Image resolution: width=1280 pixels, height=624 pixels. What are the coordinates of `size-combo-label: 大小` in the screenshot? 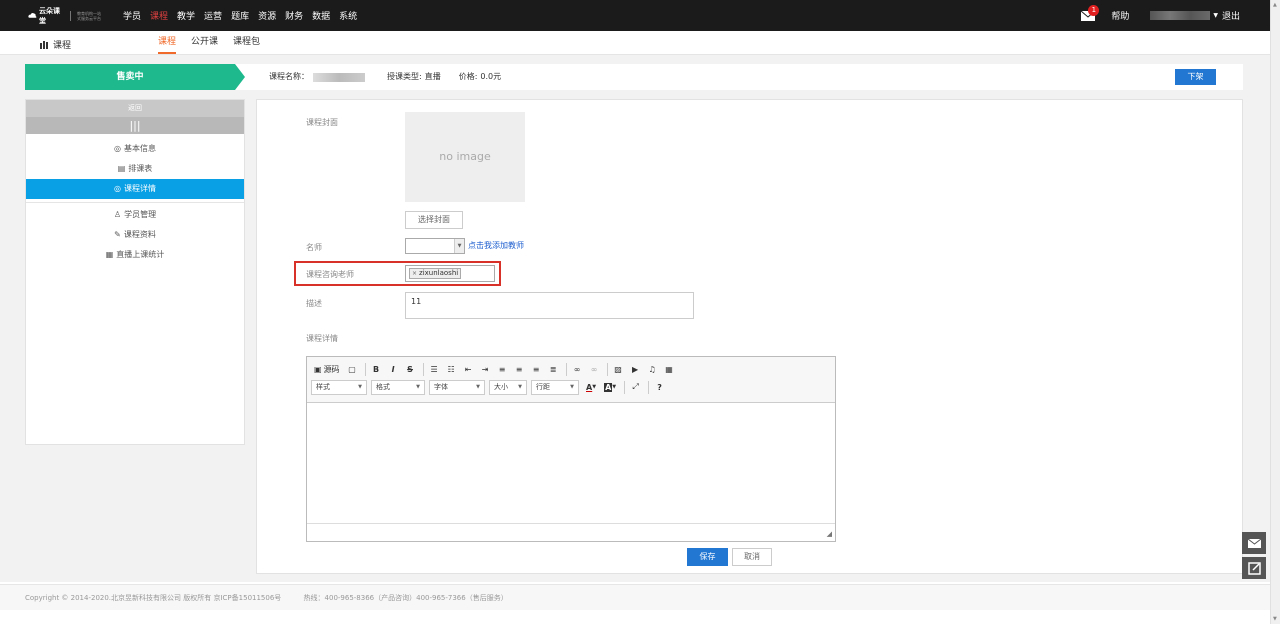 It's located at (501, 387).